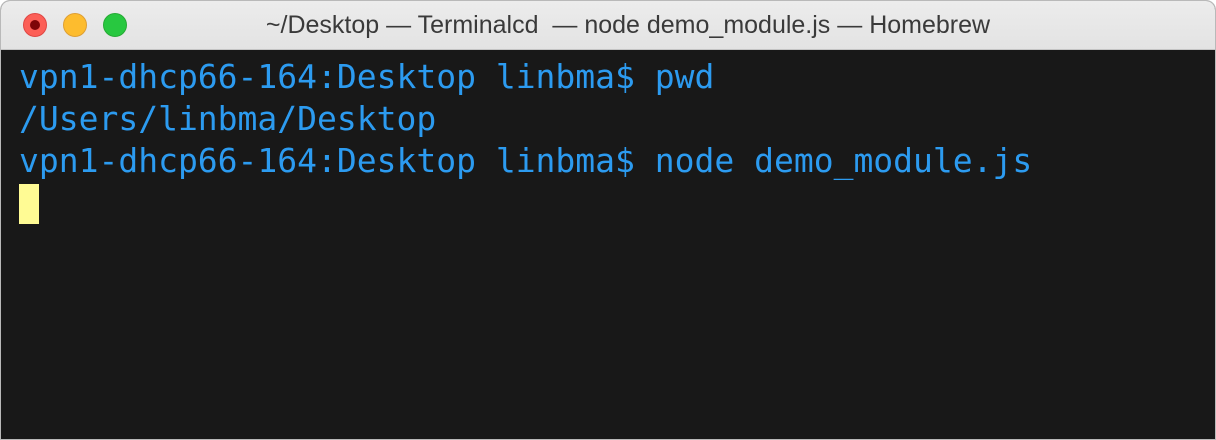 This screenshot has height=440, width=1216. I want to click on terminal-line: /Users/linbma/Desktop, so click(228, 118).